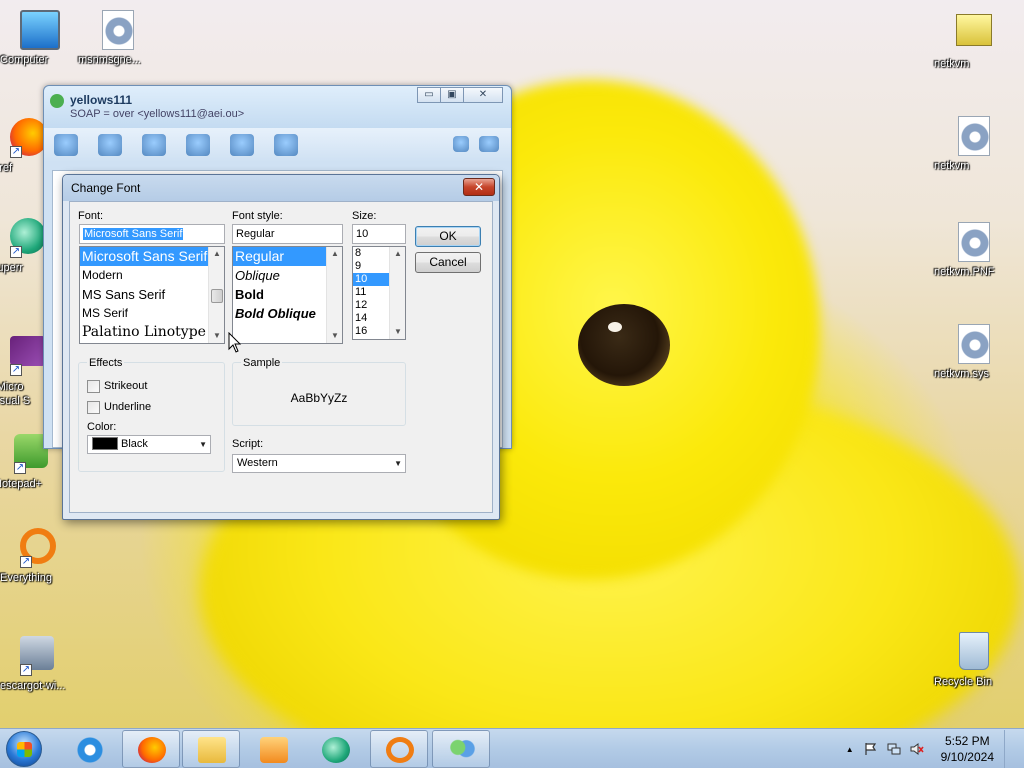 This screenshot has height=768, width=1024. Describe the element at coordinates (287, 295) in the screenshot. I see `font-style-list: Regular Oblique Bold Bold Oblique ▲ ▼` at that location.